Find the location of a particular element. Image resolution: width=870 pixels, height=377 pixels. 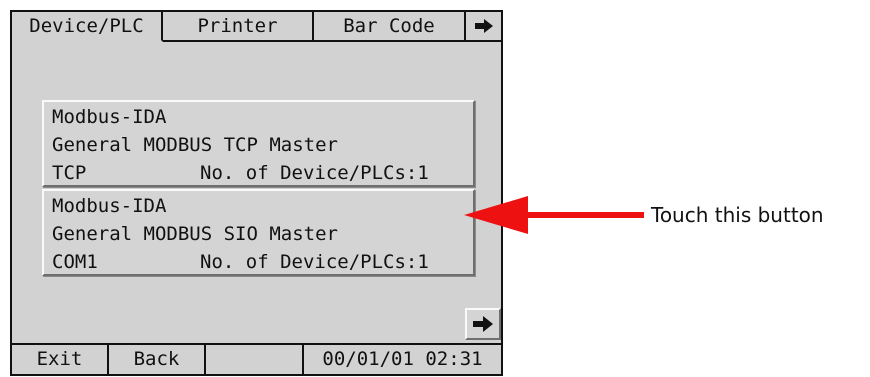

entry-info-row: TCP No. of Device/PLCs:1 is located at coordinates (262, 173).